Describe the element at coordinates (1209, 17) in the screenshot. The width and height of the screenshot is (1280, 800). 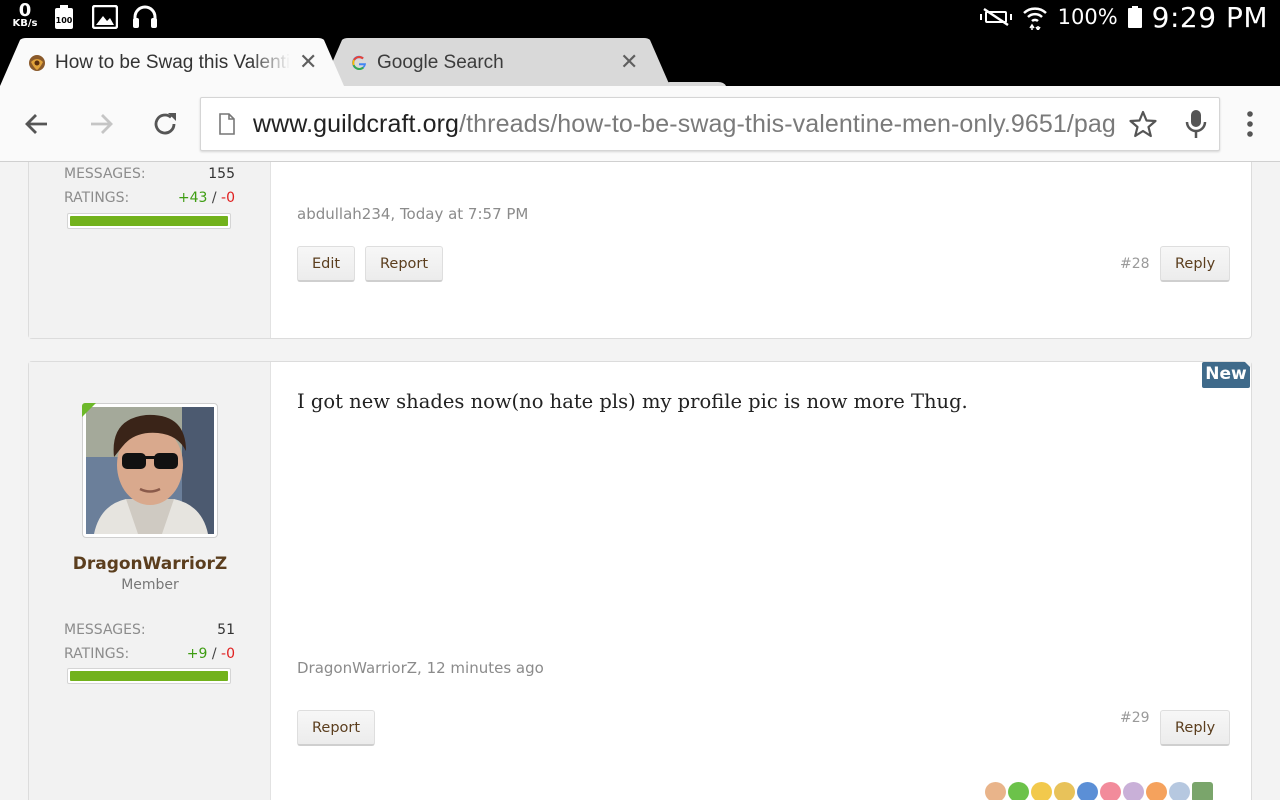
I see `clock: 9:29 PM` at that location.